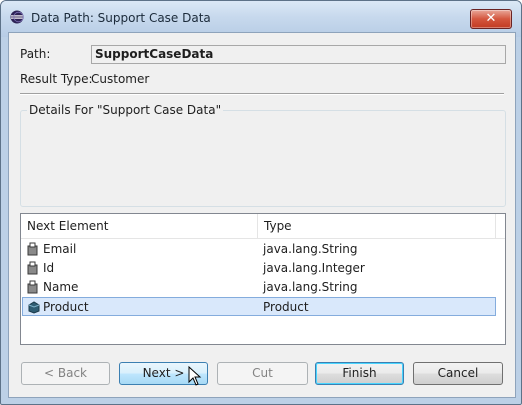  Describe the element at coordinates (17, 17) in the screenshot. I see `eclipse-app-icon` at that location.